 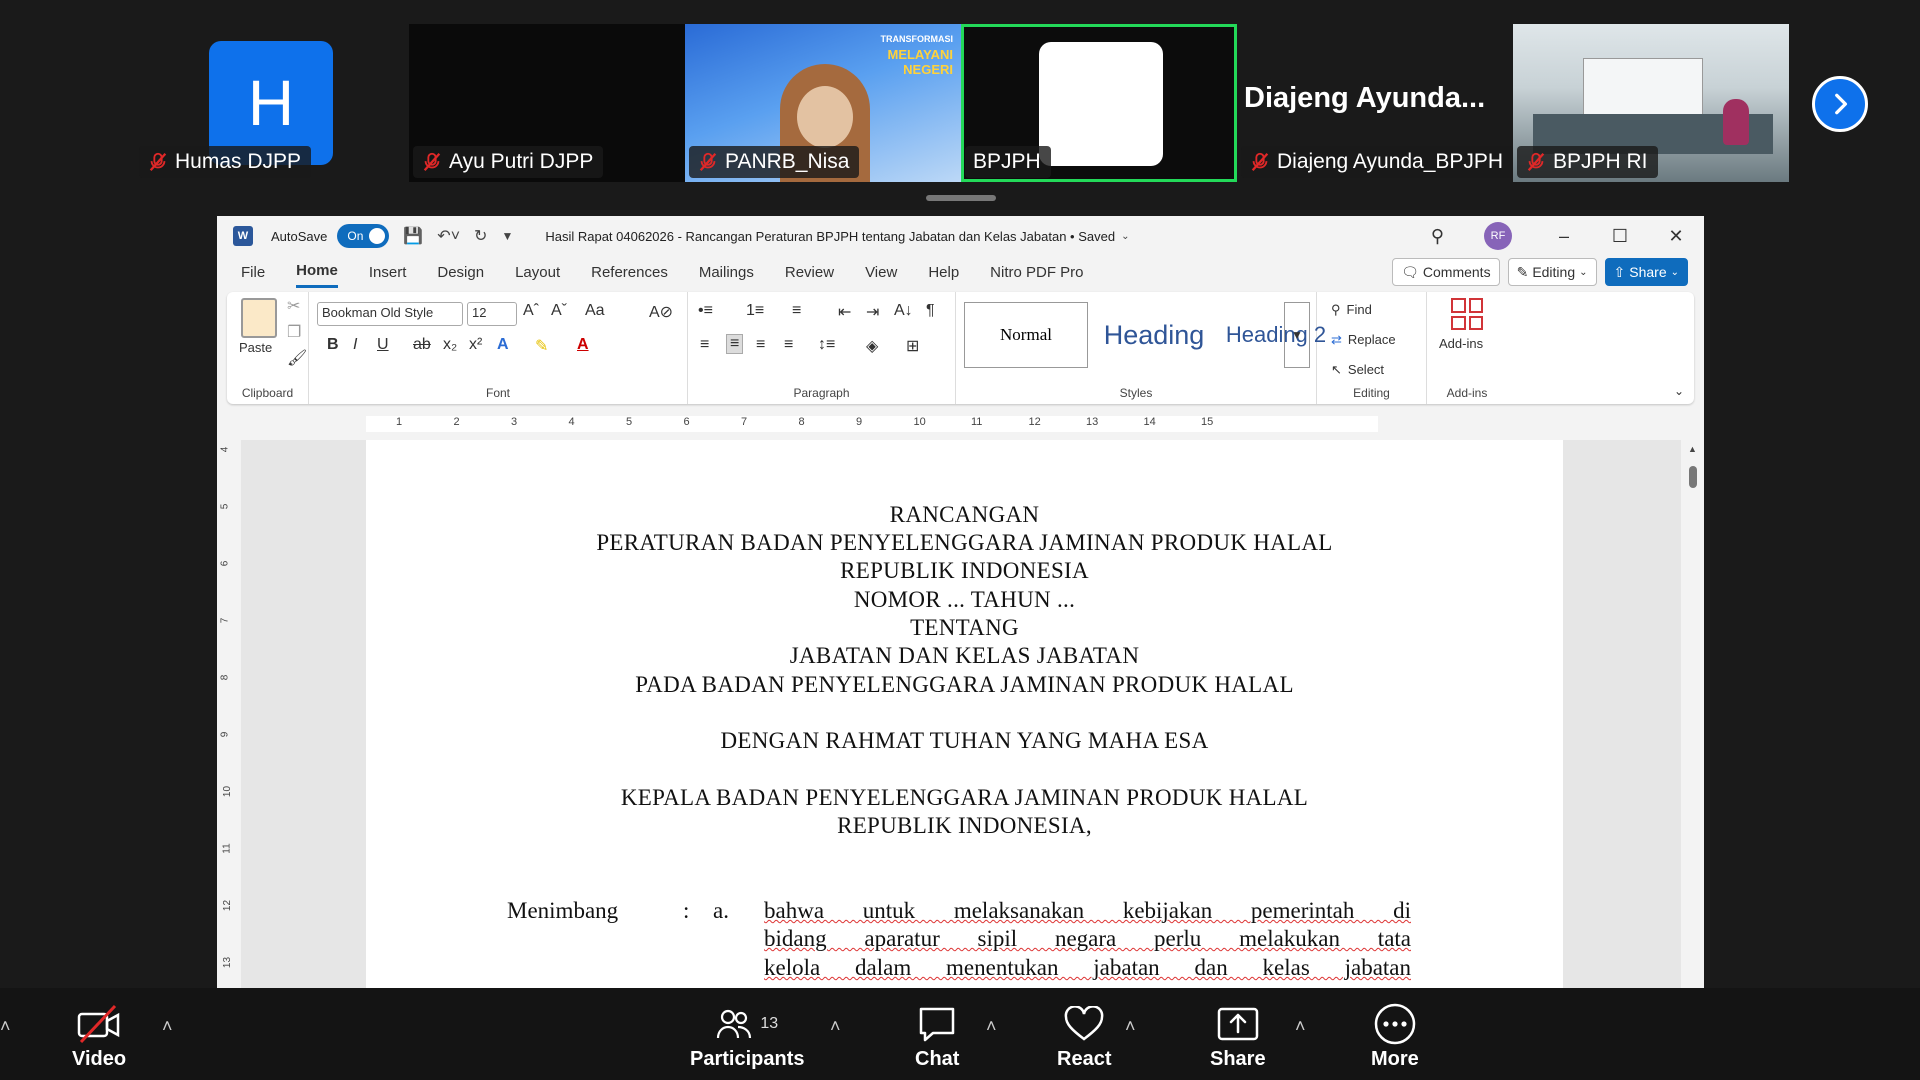 I want to click on underline-icon: U, so click(x=383, y=345).